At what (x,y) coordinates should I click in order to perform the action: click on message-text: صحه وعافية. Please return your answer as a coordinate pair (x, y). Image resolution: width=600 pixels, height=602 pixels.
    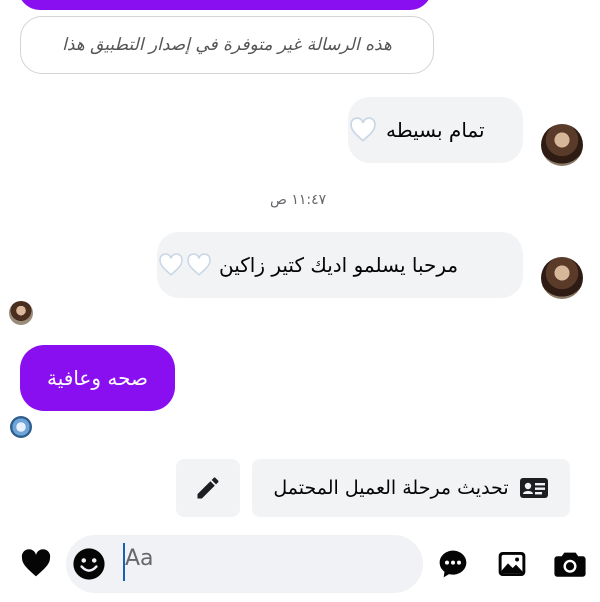
    Looking at the image, I should click on (97, 378).